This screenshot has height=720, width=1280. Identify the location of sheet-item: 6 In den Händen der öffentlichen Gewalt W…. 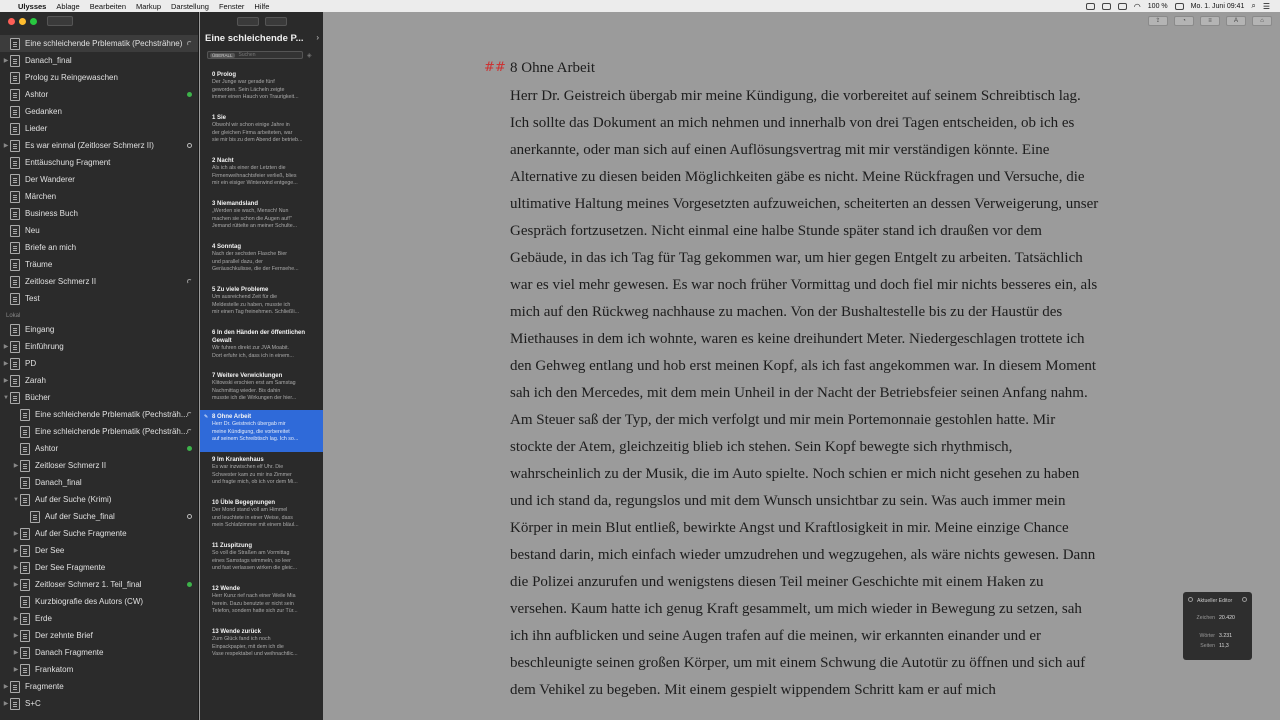
(261, 347).